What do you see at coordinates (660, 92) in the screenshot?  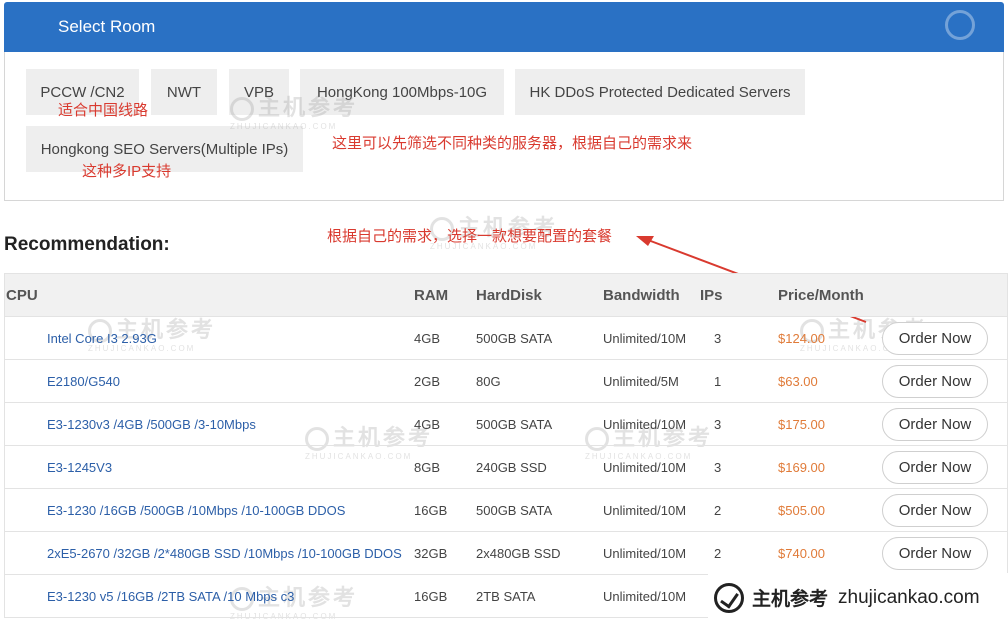 I see `room-hk-ddos-button: HK DDoS Protected Dedicated Servers` at bounding box center [660, 92].